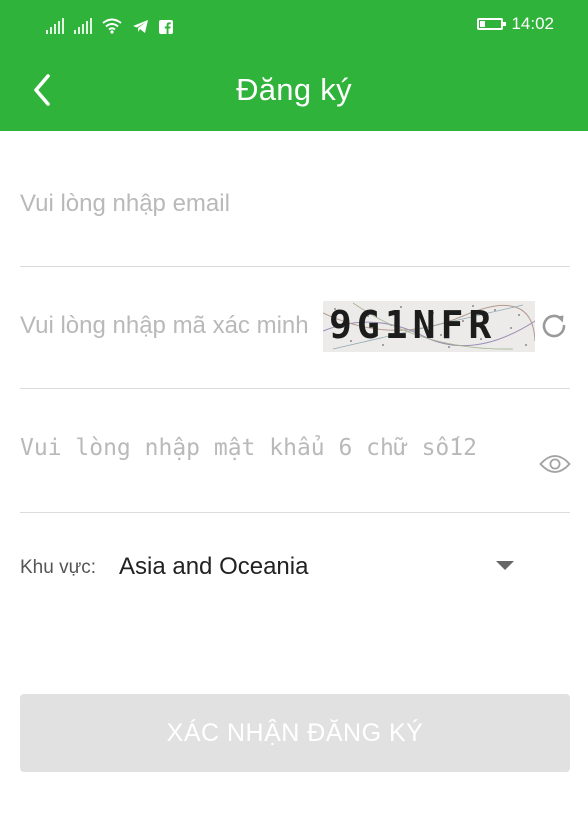 Image resolution: width=588 pixels, height=820 pixels. I want to click on page-title: Đăng ký, so click(294, 89).